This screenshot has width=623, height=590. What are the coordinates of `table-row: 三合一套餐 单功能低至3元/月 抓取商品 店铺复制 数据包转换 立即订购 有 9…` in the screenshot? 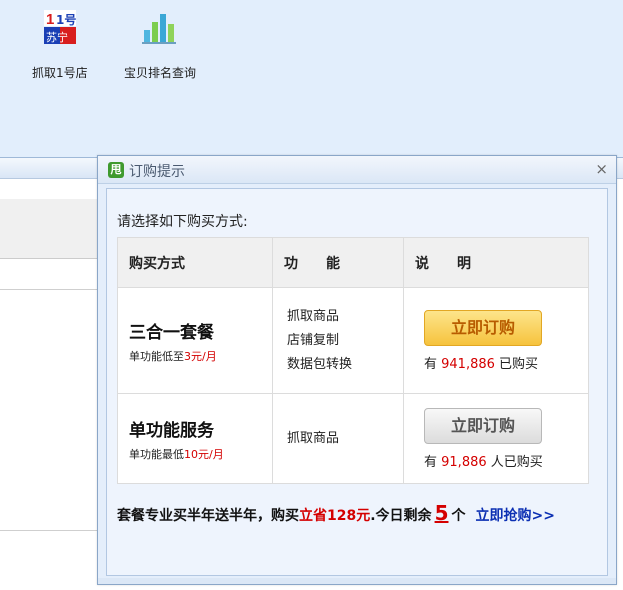 It's located at (353, 340).